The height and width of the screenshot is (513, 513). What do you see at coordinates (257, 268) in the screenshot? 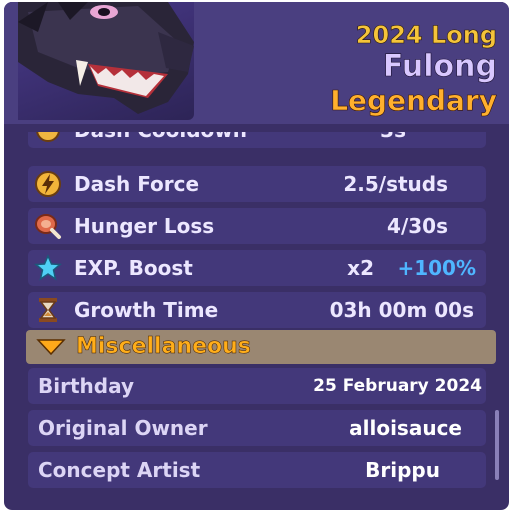
I see `stat-row-exp-boost: EXP. Boost x2 +100%` at bounding box center [257, 268].